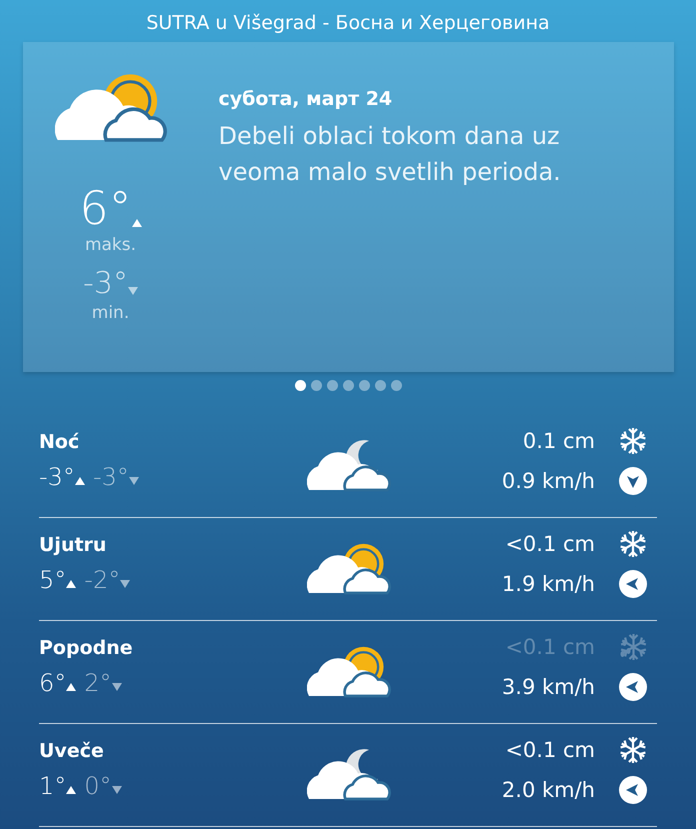  What do you see at coordinates (111, 312) in the screenshot?
I see `min-label: min.` at bounding box center [111, 312].